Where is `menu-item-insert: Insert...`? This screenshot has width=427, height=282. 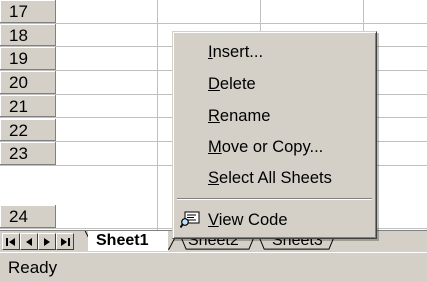
menu-item-insert: Insert... is located at coordinates (274, 52).